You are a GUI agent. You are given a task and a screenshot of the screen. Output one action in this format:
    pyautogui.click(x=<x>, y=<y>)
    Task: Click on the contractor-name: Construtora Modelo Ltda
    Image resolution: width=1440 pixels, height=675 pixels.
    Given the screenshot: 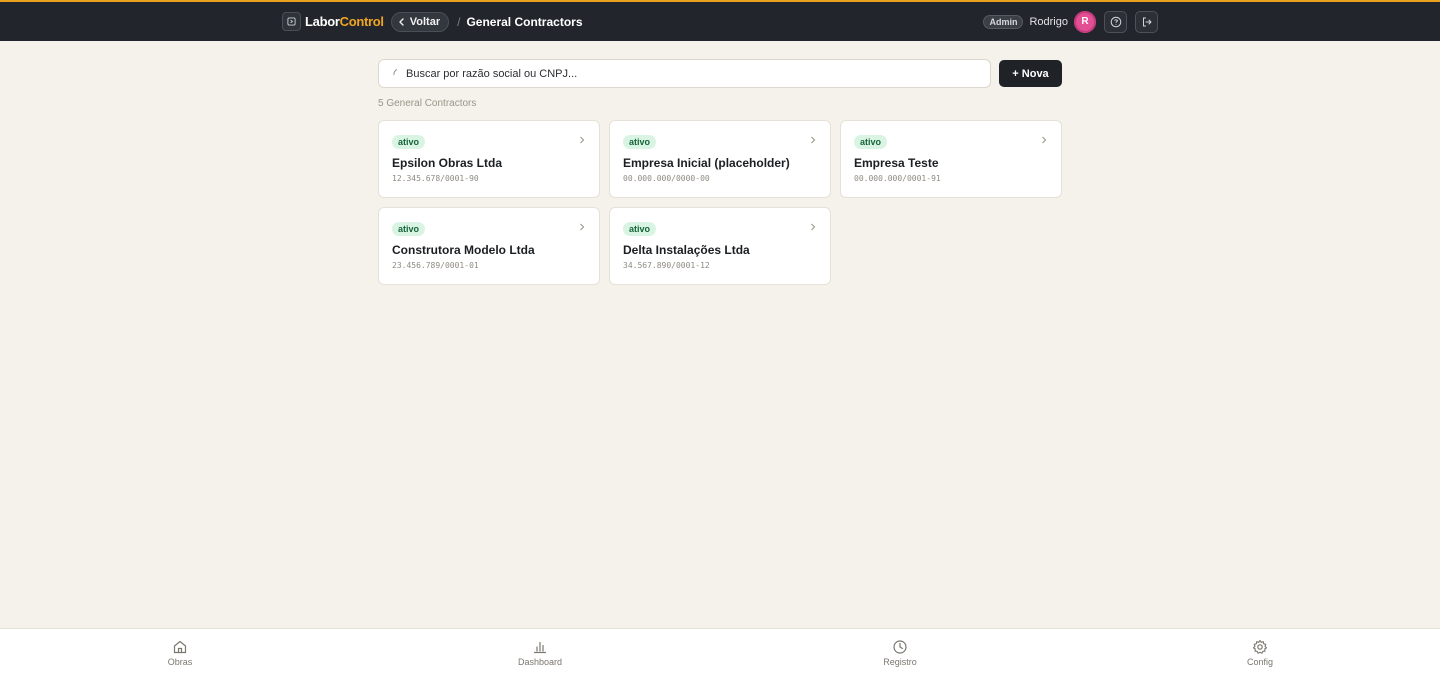 What is the action you would take?
    pyautogui.click(x=463, y=250)
    